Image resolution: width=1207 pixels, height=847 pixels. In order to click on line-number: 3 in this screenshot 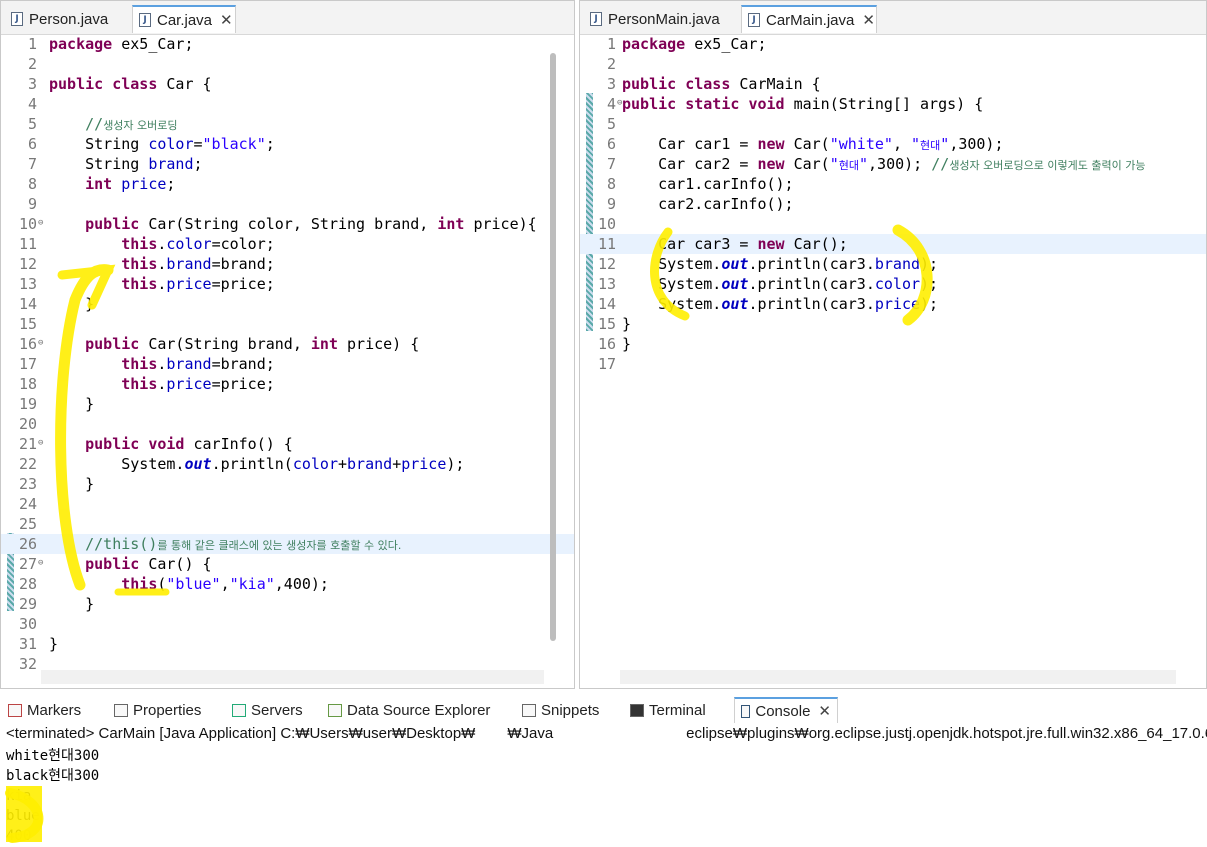, I will do `click(611, 84)`.